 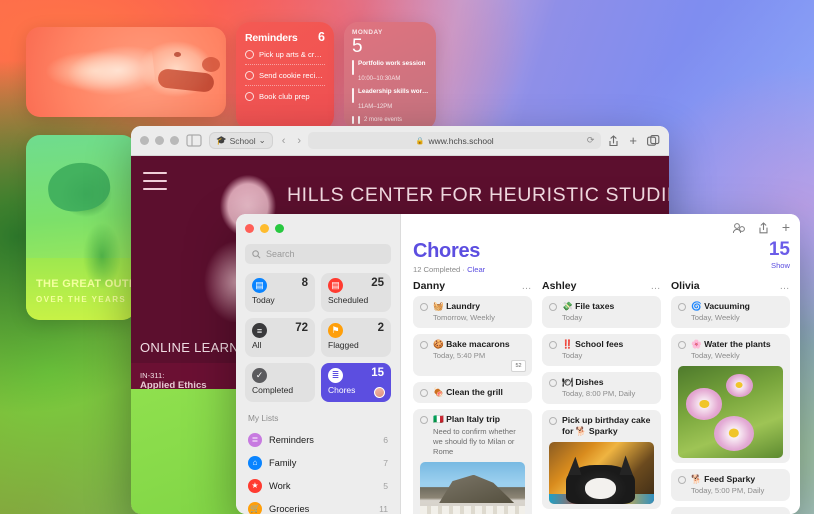 I want to click on task-row: 🍪 Bake macarons Today, 5:40 PM 52, so click(x=472, y=355).